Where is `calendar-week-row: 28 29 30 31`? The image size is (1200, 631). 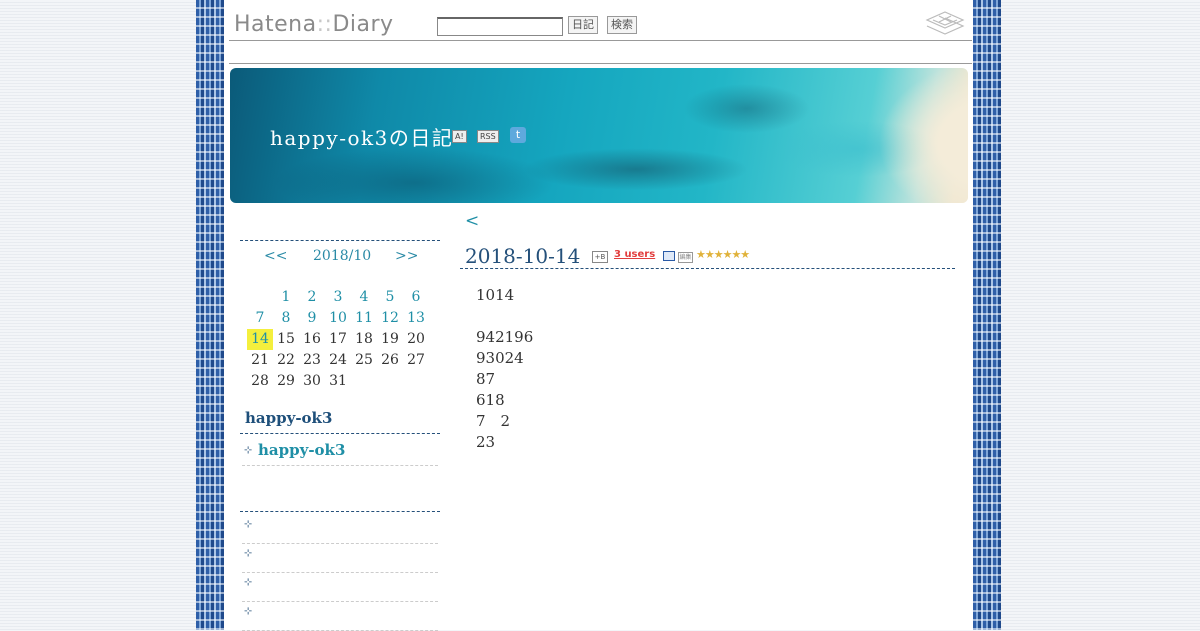
calendar-week-row: 28 29 30 31 is located at coordinates (343, 381).